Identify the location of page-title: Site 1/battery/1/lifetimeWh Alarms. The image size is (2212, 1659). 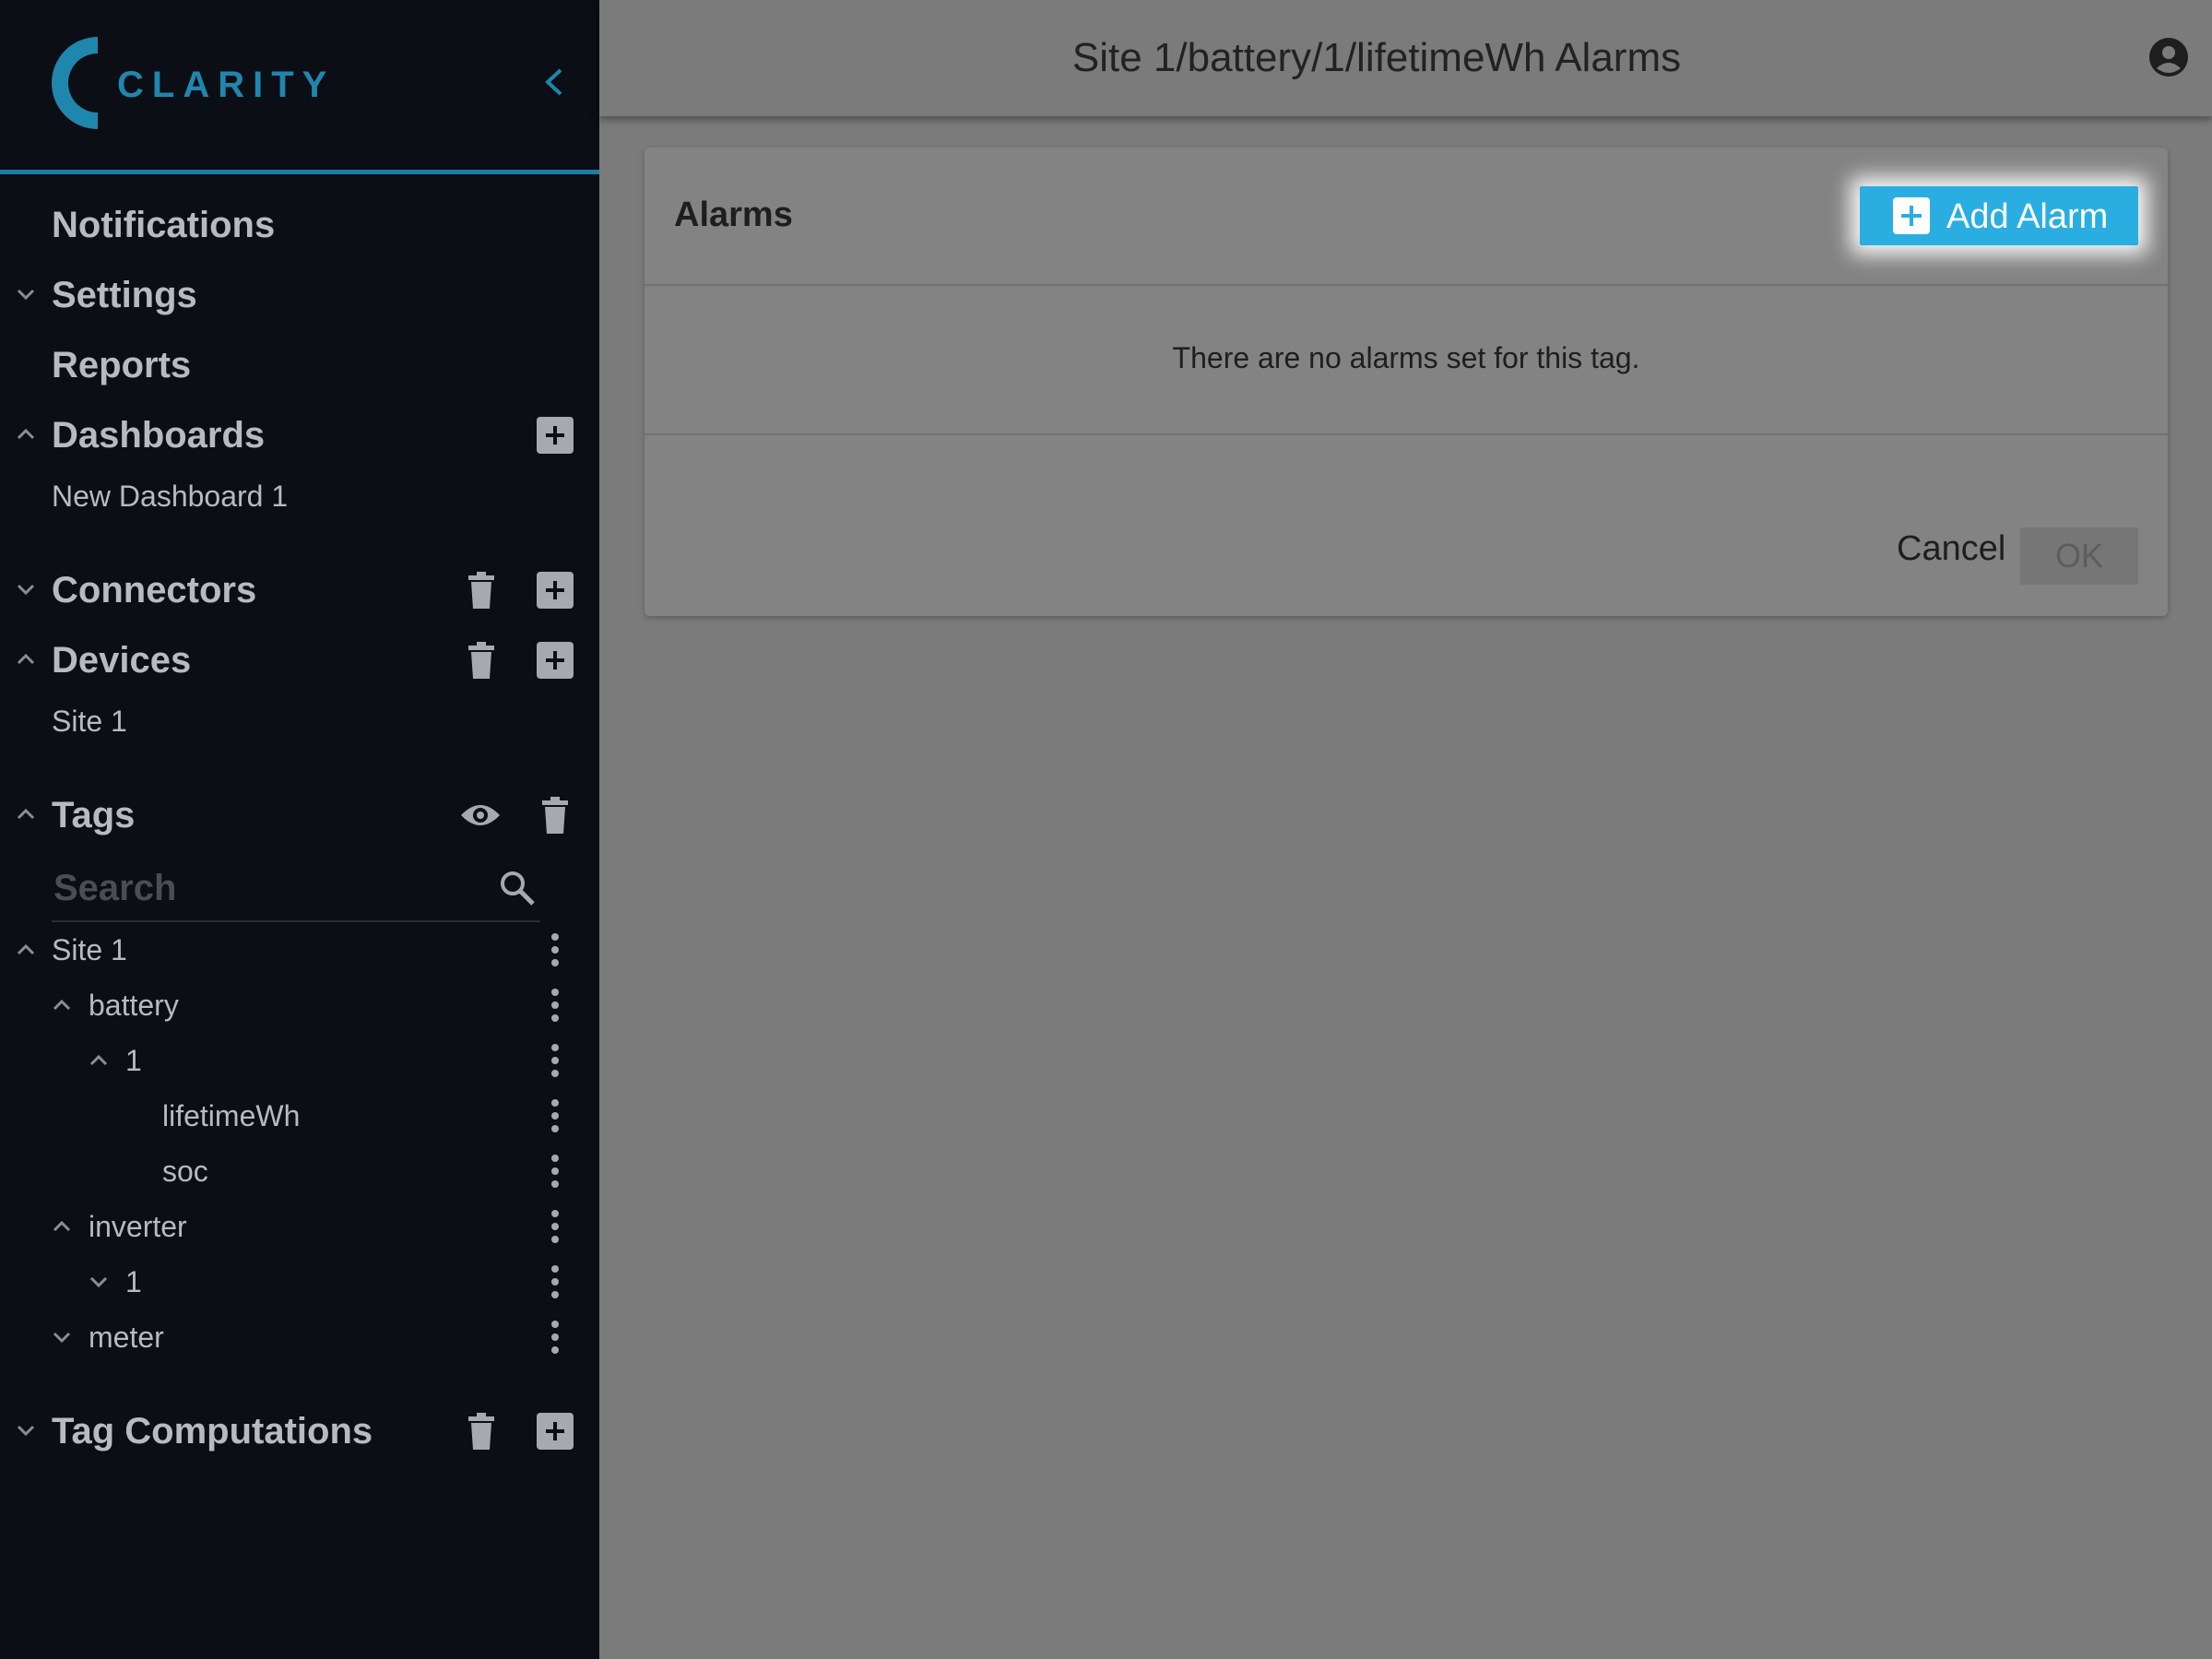
(1377, 58).